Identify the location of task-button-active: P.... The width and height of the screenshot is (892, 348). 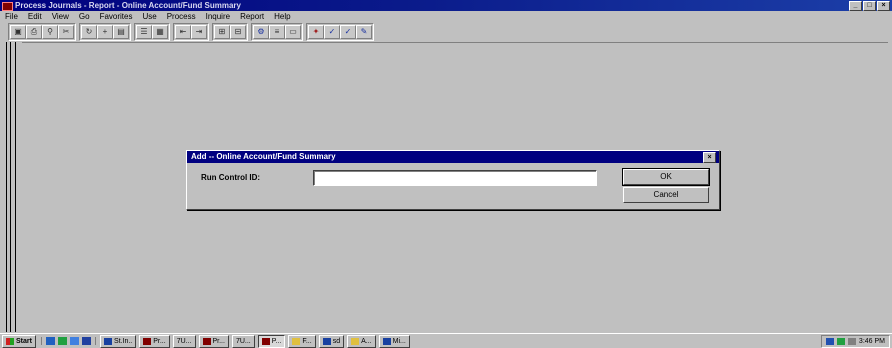
(271, 341).